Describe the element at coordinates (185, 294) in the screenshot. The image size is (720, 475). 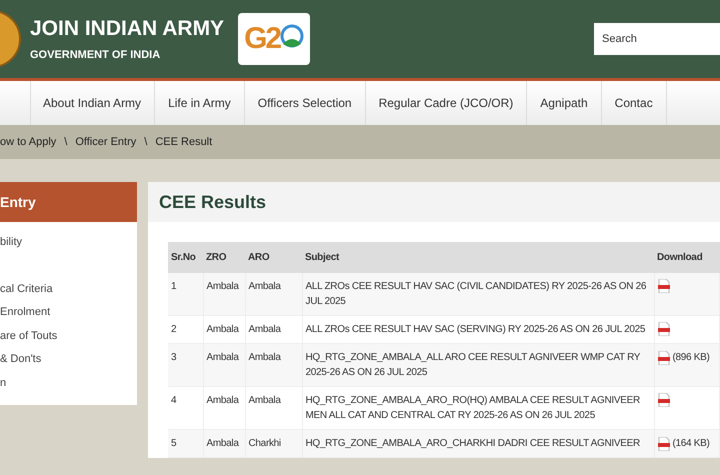
I see `table-cell: 1` at that location.